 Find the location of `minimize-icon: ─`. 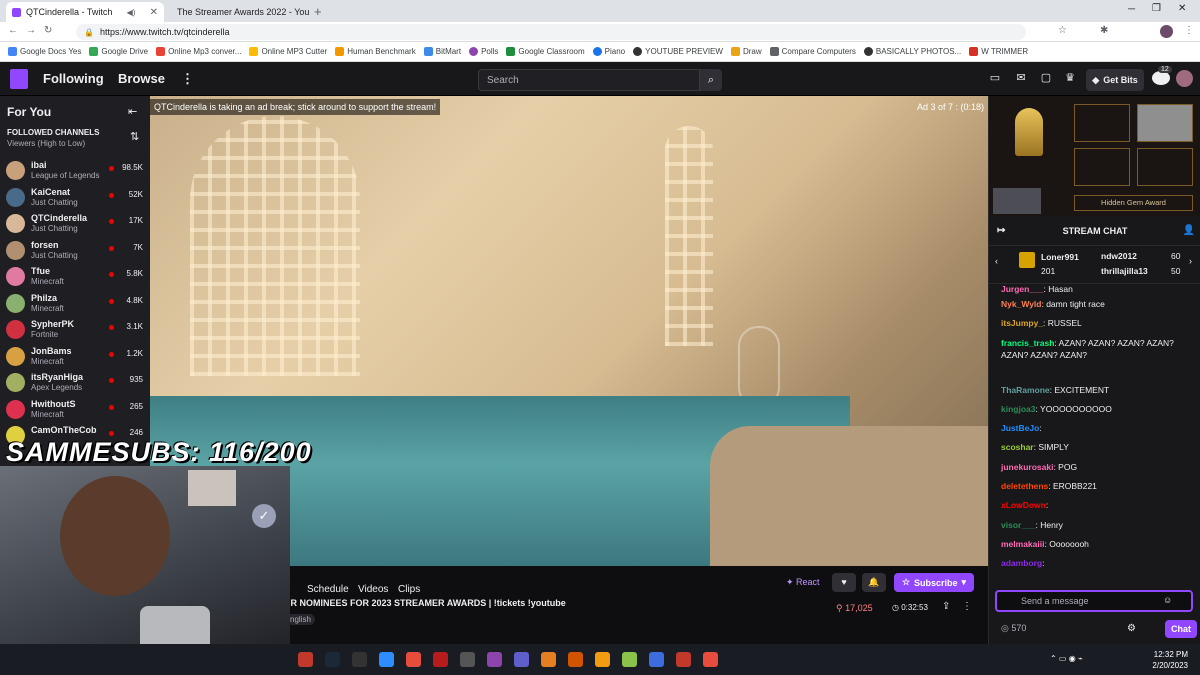

minimize-icon: ─ is located at coordinates (1131, 9).